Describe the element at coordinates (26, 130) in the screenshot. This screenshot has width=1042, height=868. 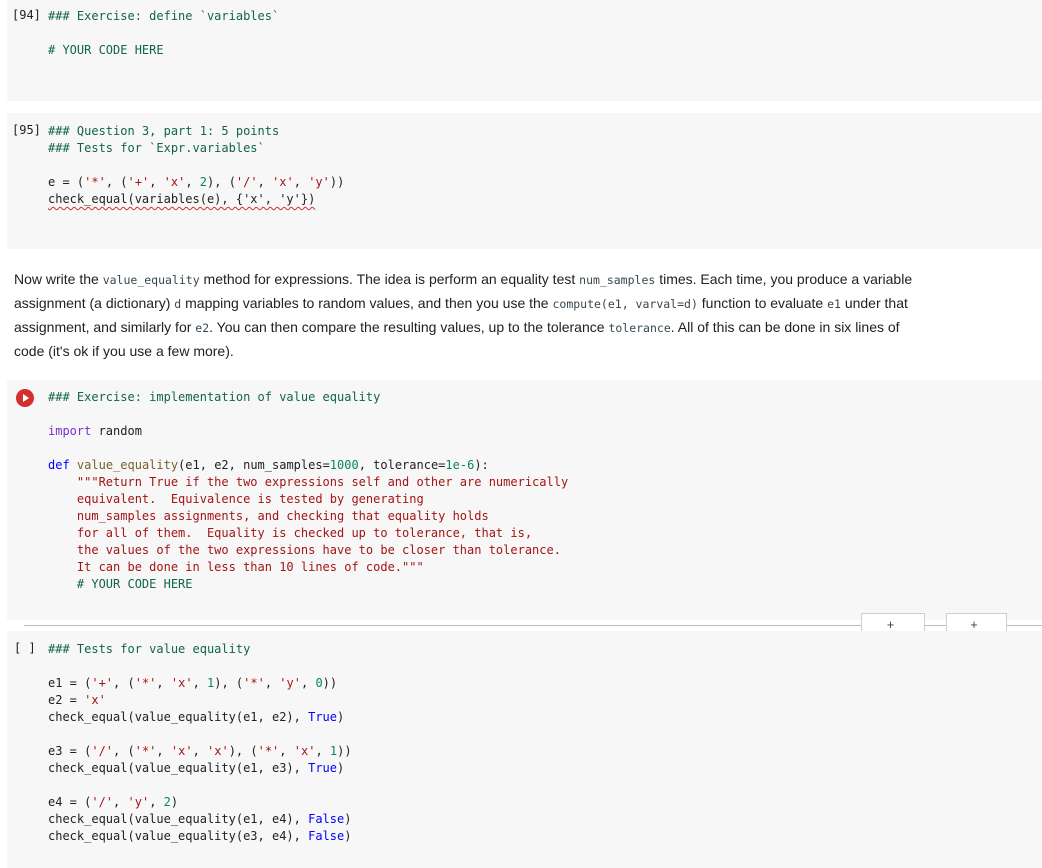
I see `cell-execution-count: [95]` at that location.